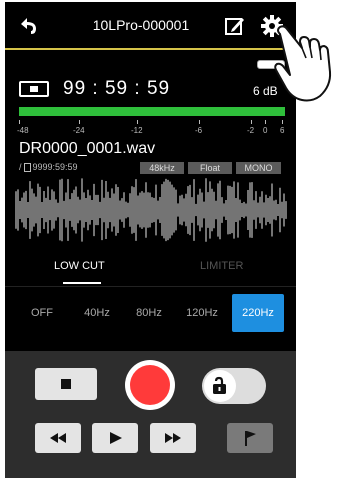  What do you see at coordinates (141, 25) in the screenshot?
I see `page-title: 10LPro-000001` at bounding box center [141, 25].